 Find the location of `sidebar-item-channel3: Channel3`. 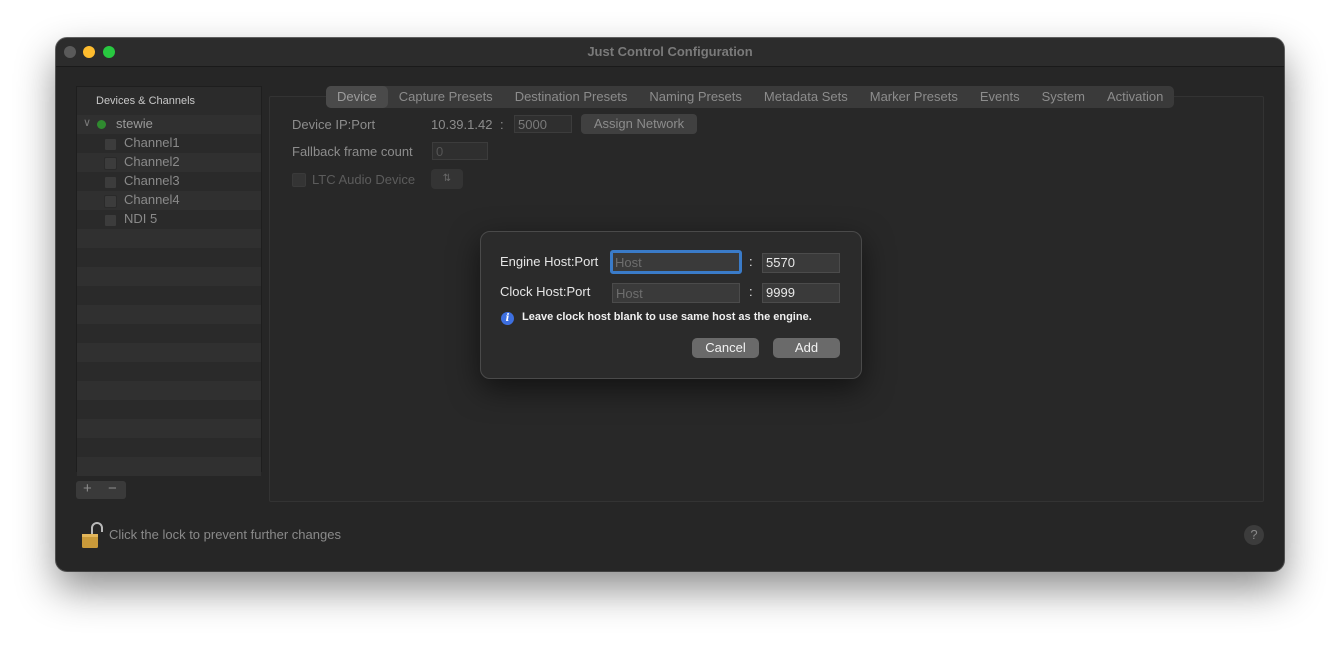

sidebar-item-channel3: Channel3 is located at coordinates (169, 181).